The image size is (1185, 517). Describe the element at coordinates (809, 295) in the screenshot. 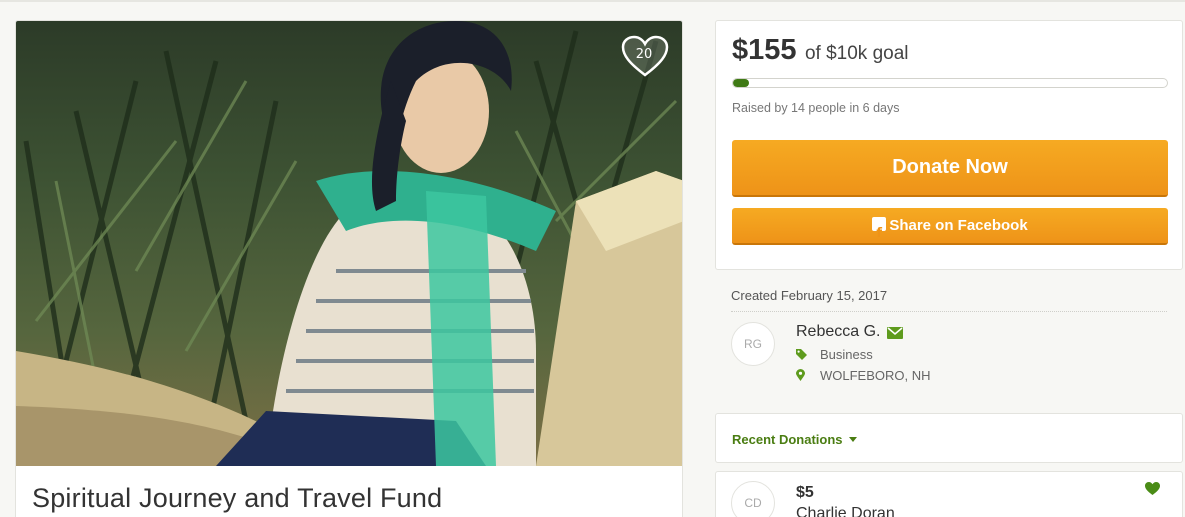

I see `created-date: Created February 15, 2017` at that location.